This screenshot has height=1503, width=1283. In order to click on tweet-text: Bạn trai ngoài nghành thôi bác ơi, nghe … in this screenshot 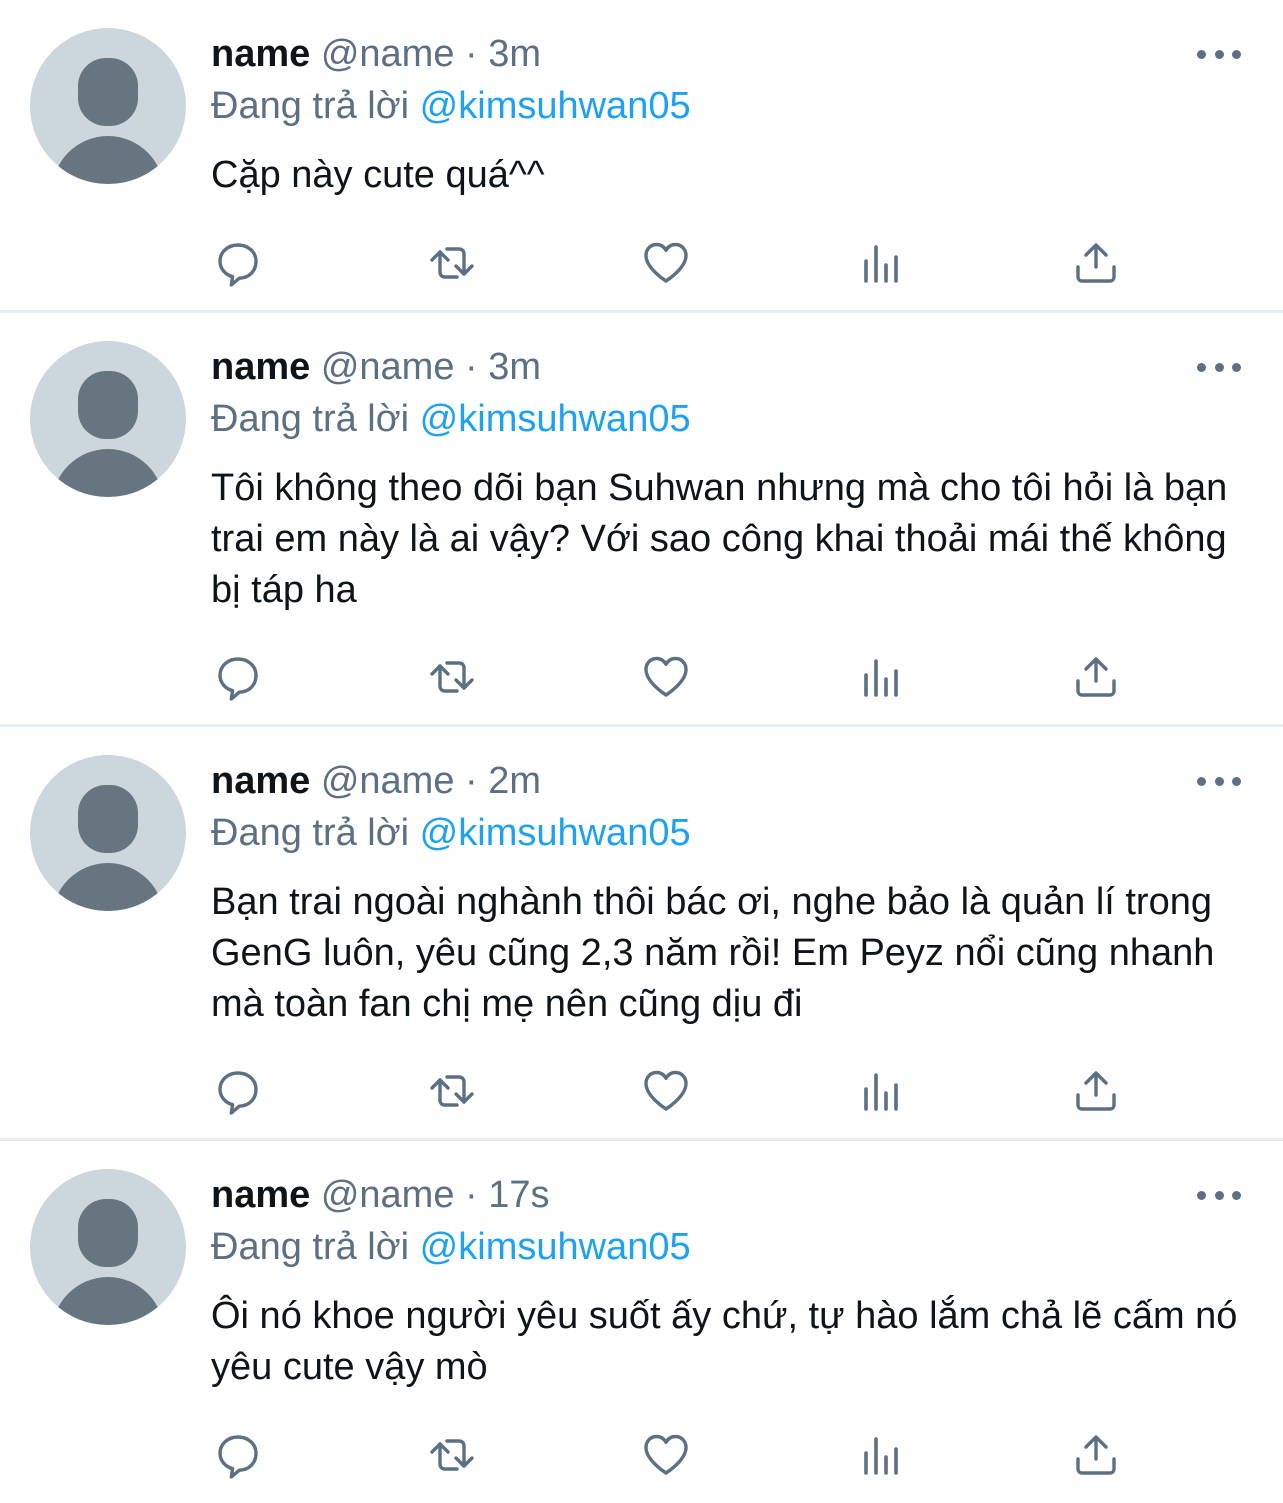, I will do `click(713, 953)`.